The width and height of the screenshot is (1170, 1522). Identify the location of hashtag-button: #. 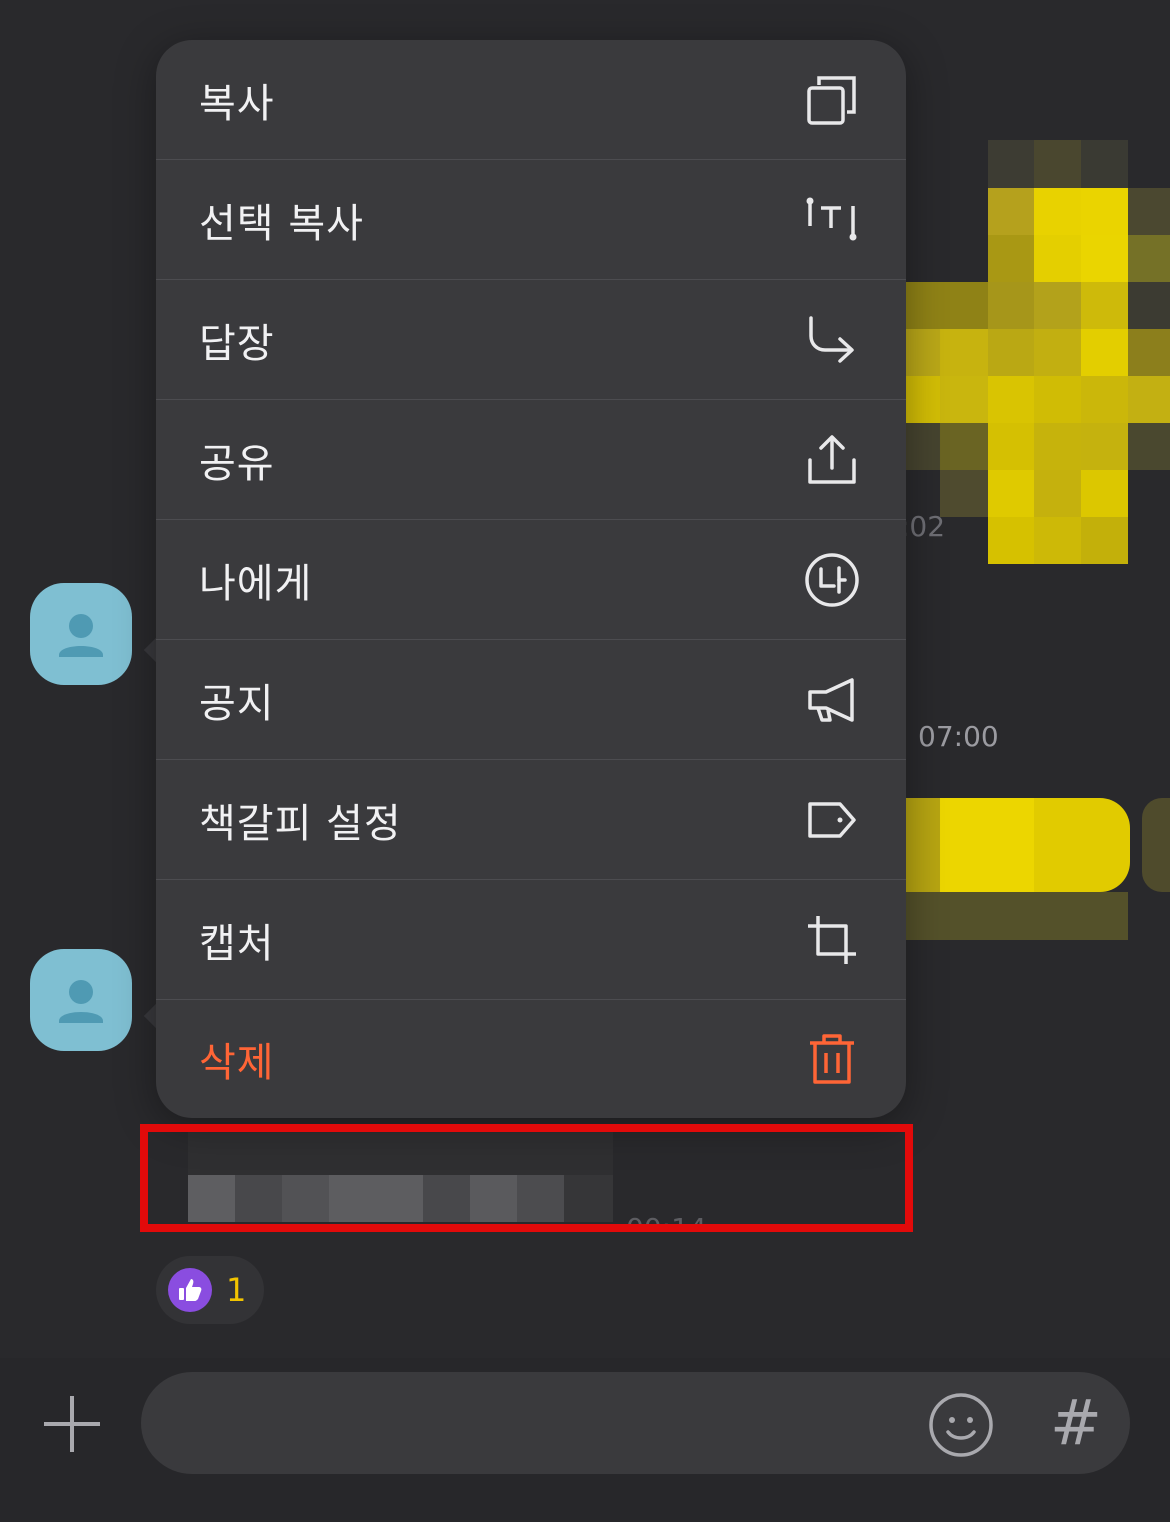
(1076, 1423).